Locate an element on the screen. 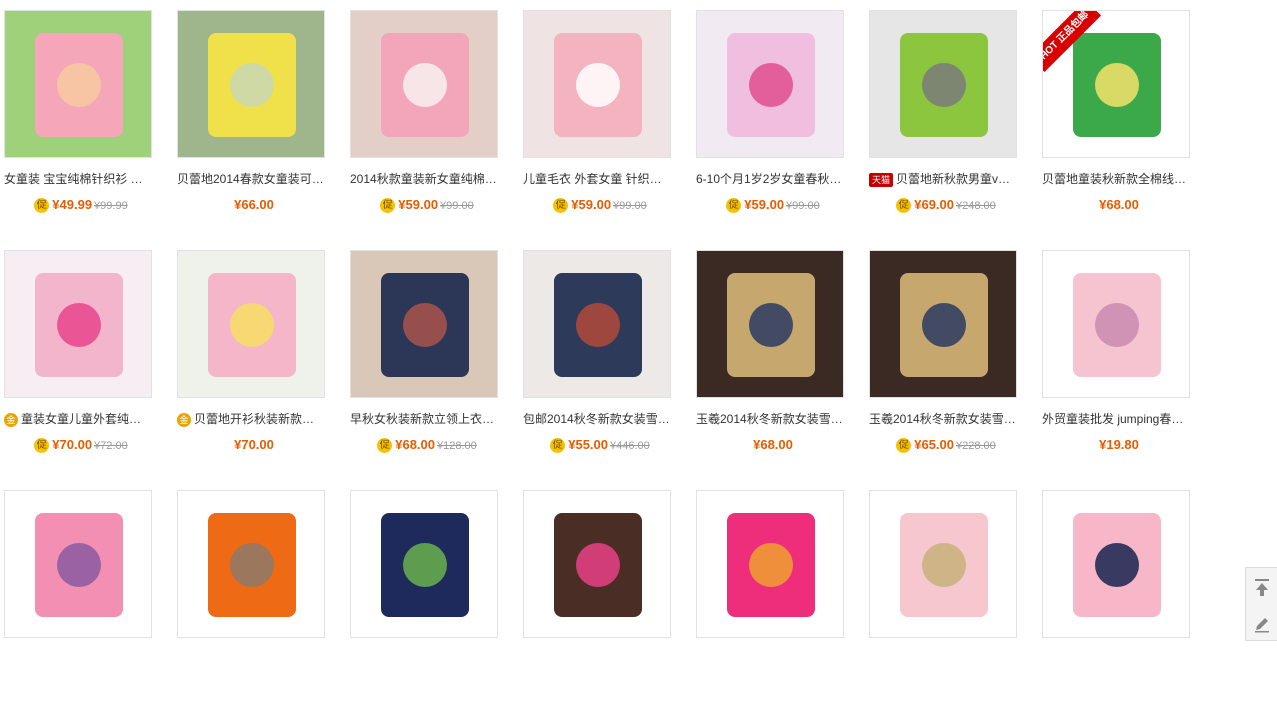 This screenshot has height=720, width=1277. floating-sidebar is located at coordinates (1261, 604).